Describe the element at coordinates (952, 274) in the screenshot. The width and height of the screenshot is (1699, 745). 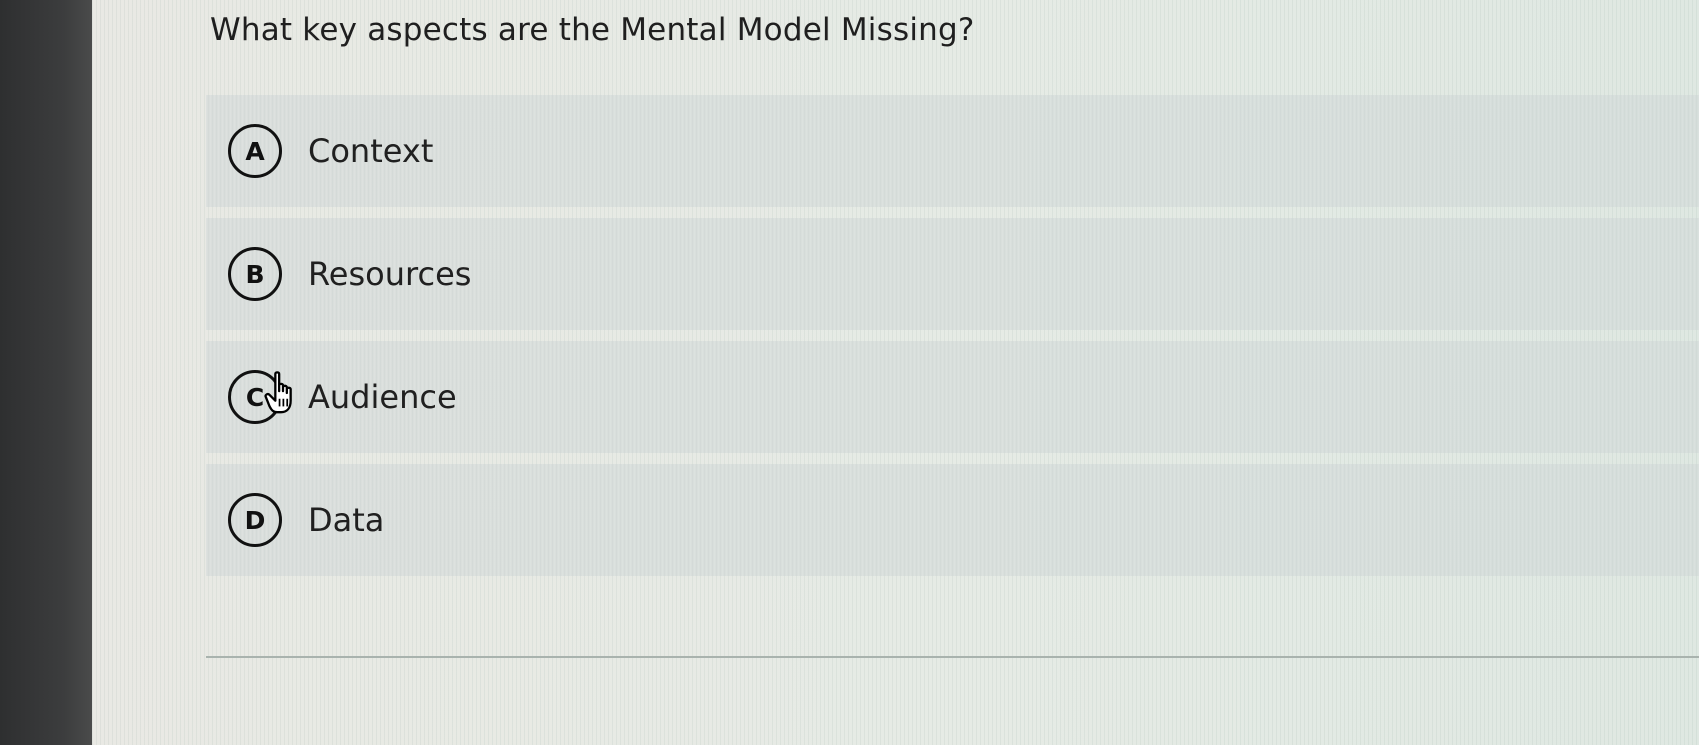
I see `option-b: B Resources` at that location.